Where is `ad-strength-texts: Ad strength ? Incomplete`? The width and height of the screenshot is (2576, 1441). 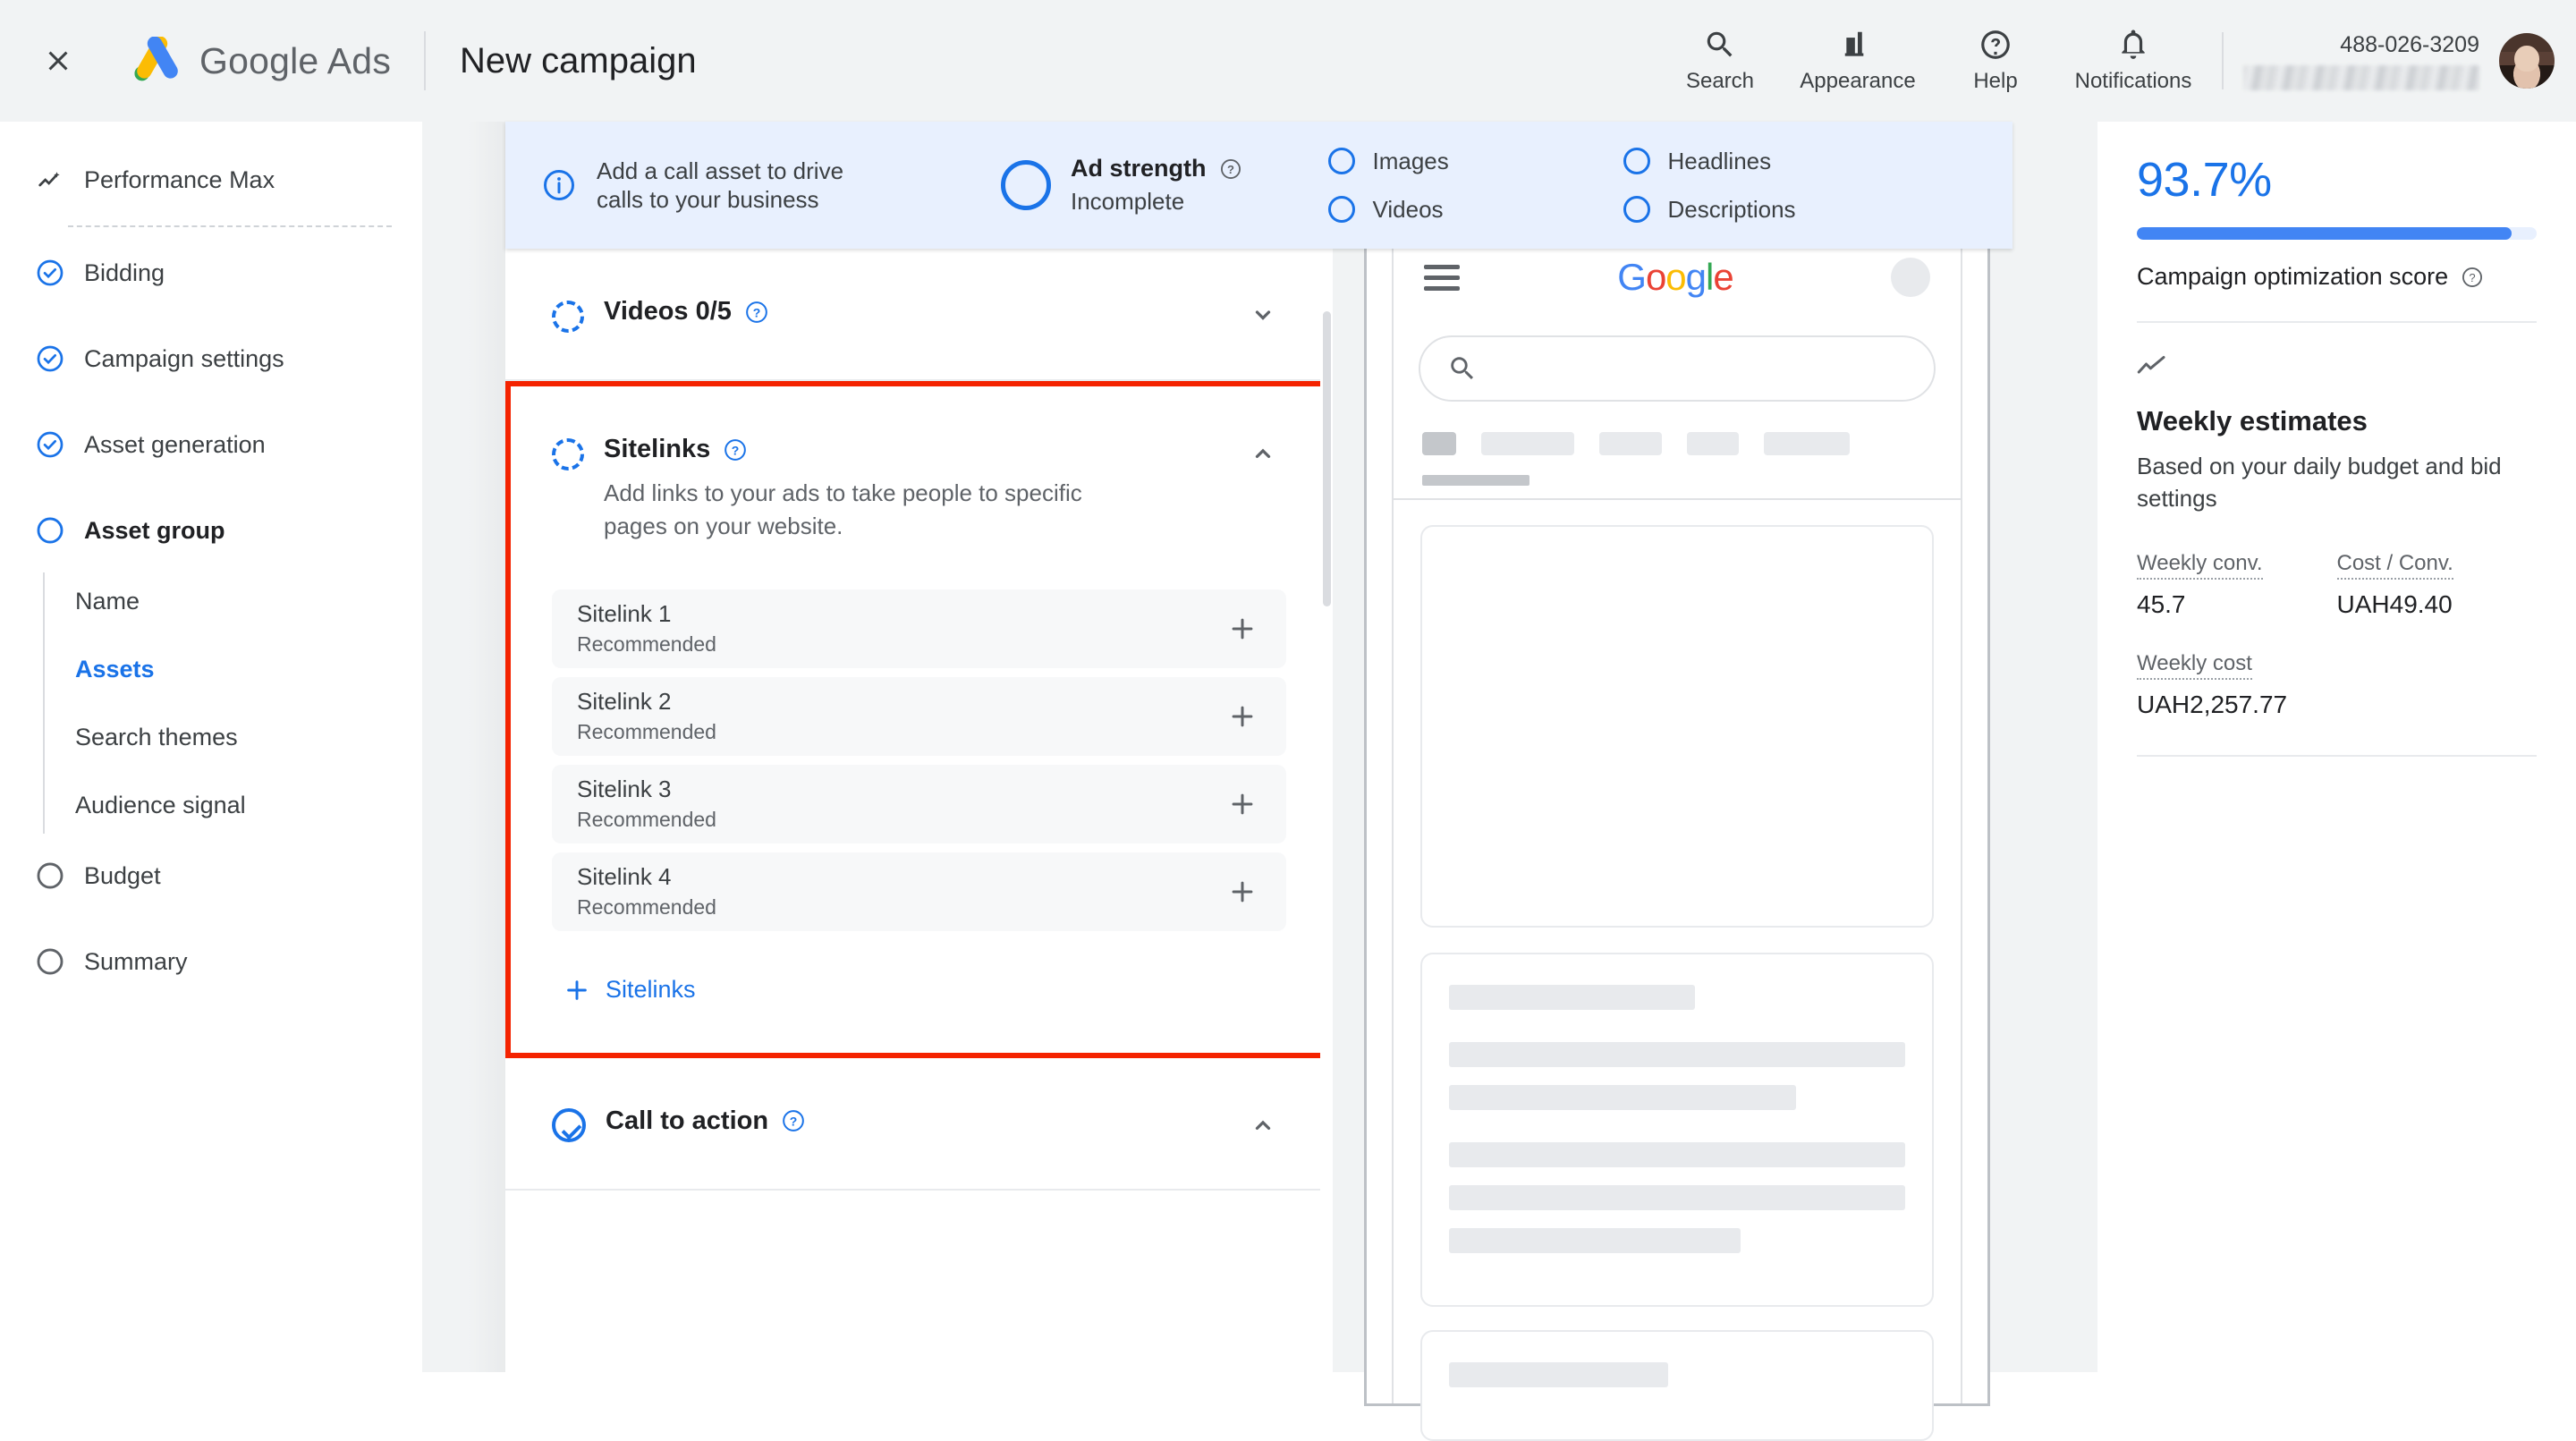
ad-strength-texts: Ad strength ? Incomplete is located at coordinates (1156, 185).